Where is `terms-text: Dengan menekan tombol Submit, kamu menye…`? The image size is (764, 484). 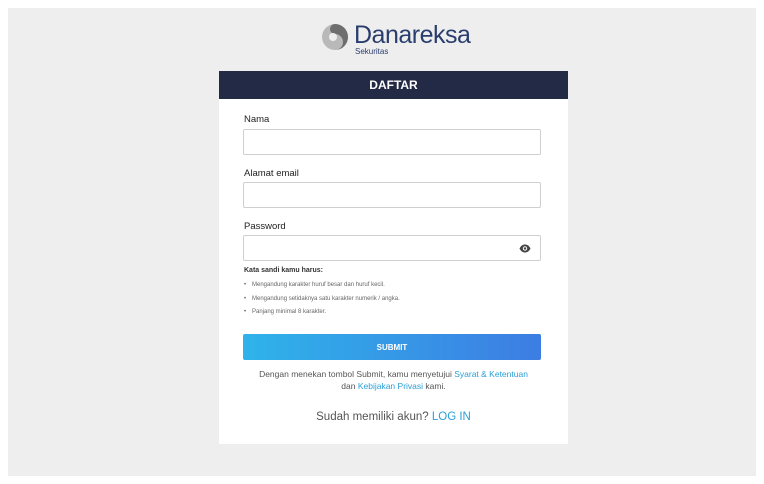
terms-text: Dengan menekan tombol Submit, kamu menye… is located at coordinates (393, 380).